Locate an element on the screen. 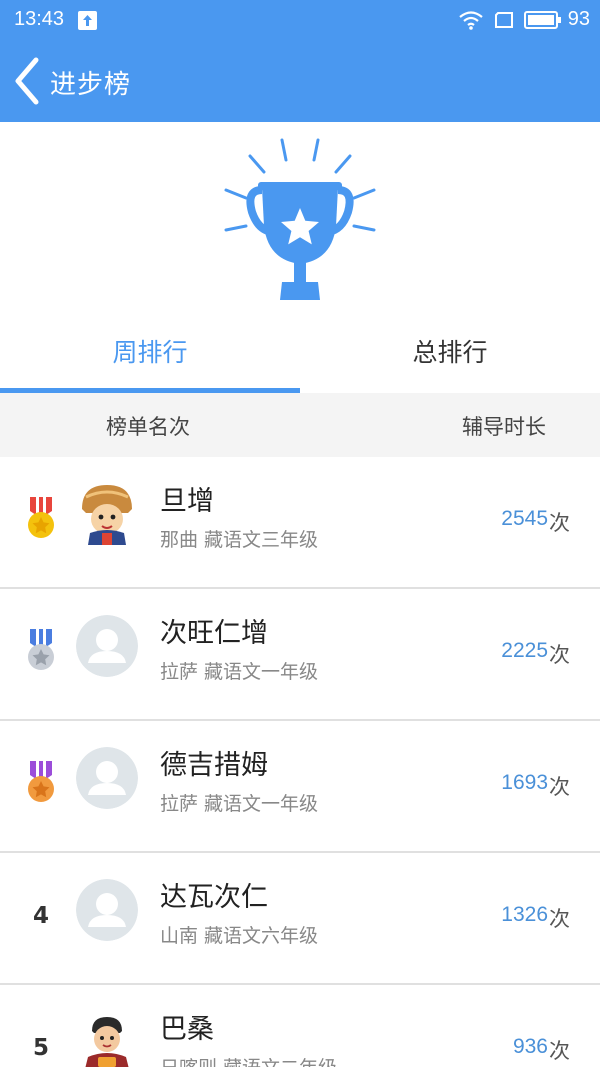 The height and width of the screenshot is (1067, 600). status-bar: 13:43 93 is located at coordinates (300, 20).